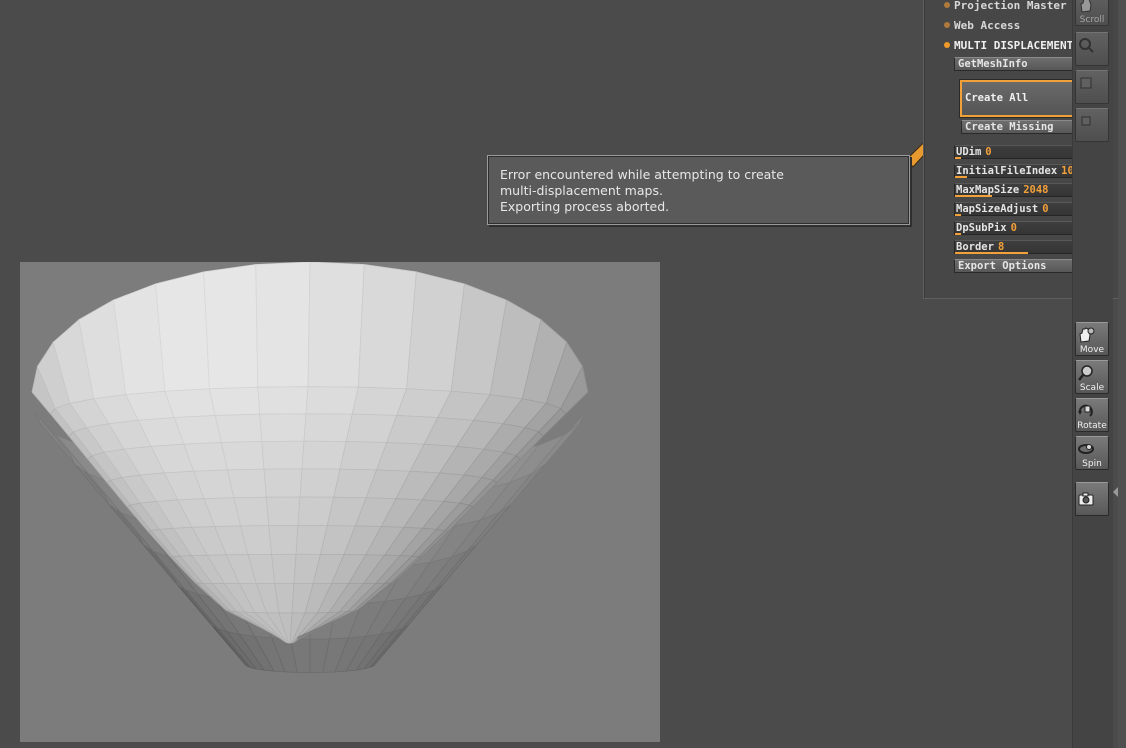 This screenshot has width=1126, height=748. I want to click on spin-icon, so click(1086, 449).